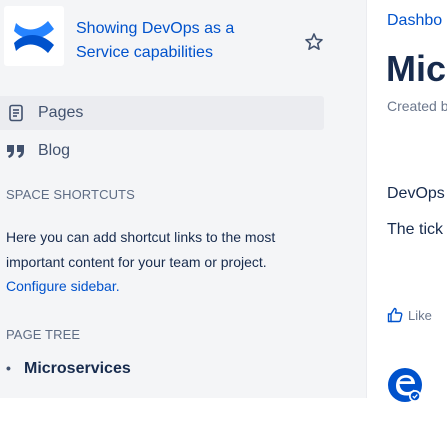 The width and height of the screenshot is (447, 426). Describe the element at coordinates (61, 112) in the screenshot. I see `sidebar-item-label: Pages` at that location.